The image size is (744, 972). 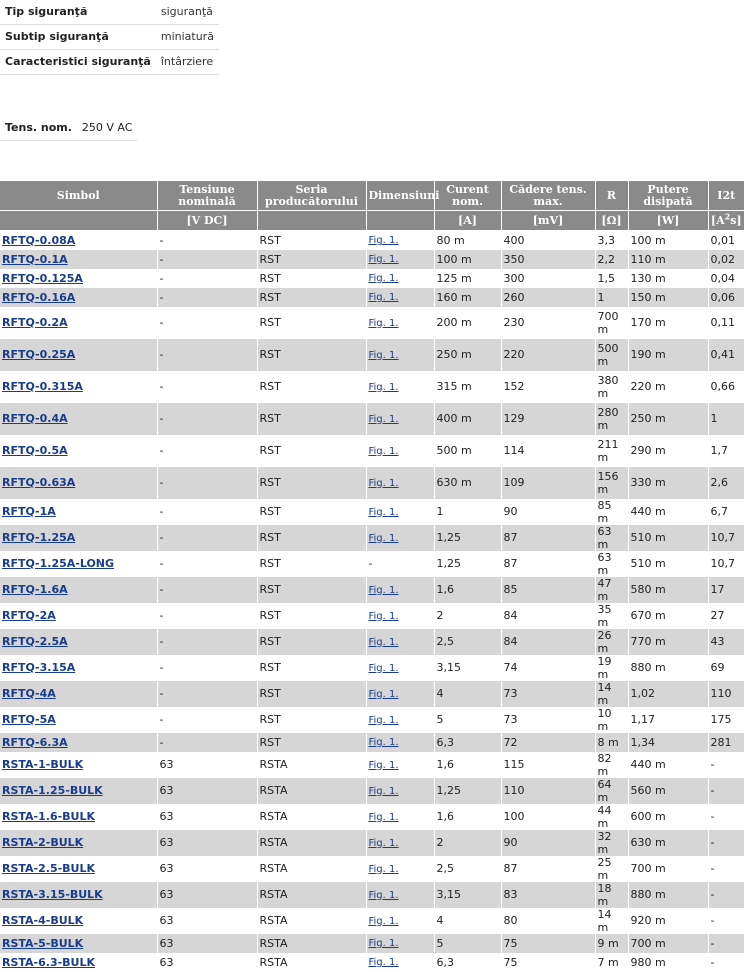 What do you see at coordinates (726, 196) in the screenshot?
I see `header-i2t: I2t` at bounding box center [726, 196].